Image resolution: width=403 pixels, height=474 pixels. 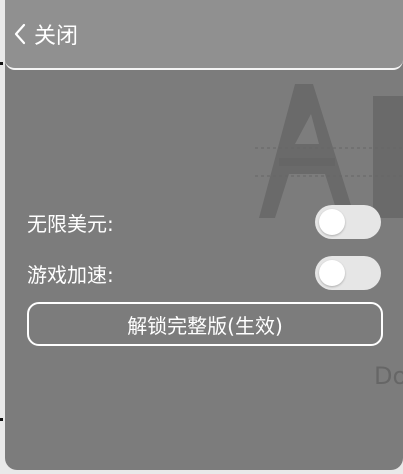 What do you see at coordinates (70, 274) in the screenshot?
I see `setting-label-game-speed: 游戏加速:` at bounding box center [70, 274].